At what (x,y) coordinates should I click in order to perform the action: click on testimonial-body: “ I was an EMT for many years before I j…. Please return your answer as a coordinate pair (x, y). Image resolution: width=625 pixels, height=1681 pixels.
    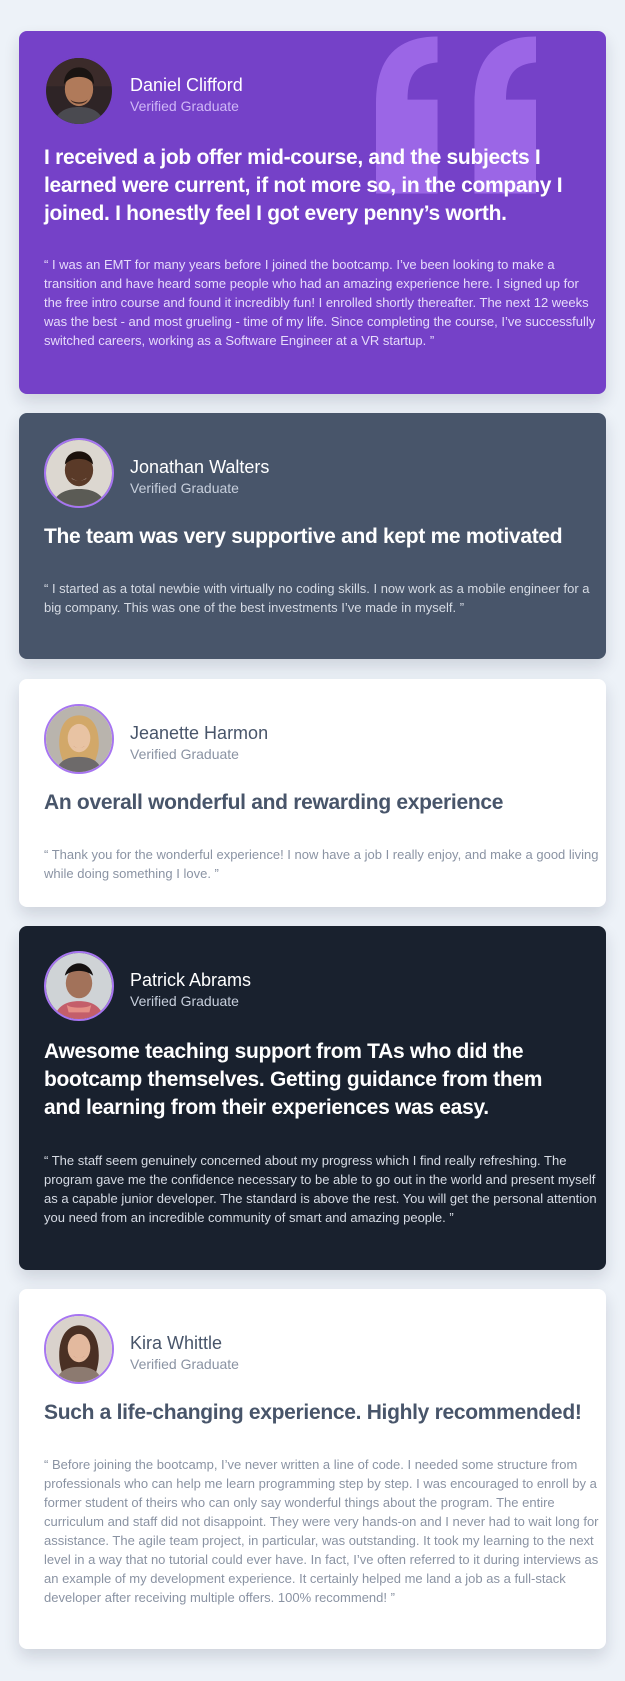
    Looking at the image, I should click on (320, 302).